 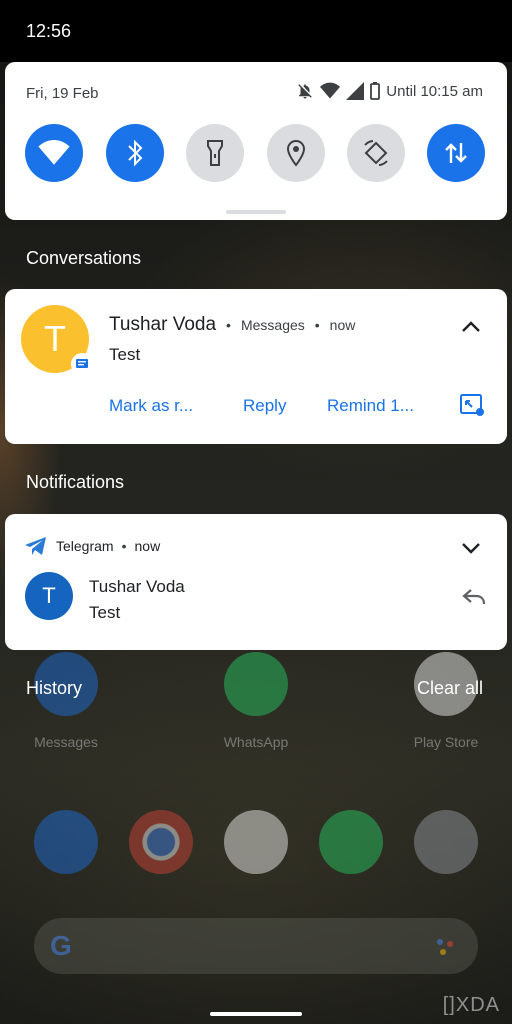 I want to click on conversations-title: Conversations, so click(x=84, y=258).